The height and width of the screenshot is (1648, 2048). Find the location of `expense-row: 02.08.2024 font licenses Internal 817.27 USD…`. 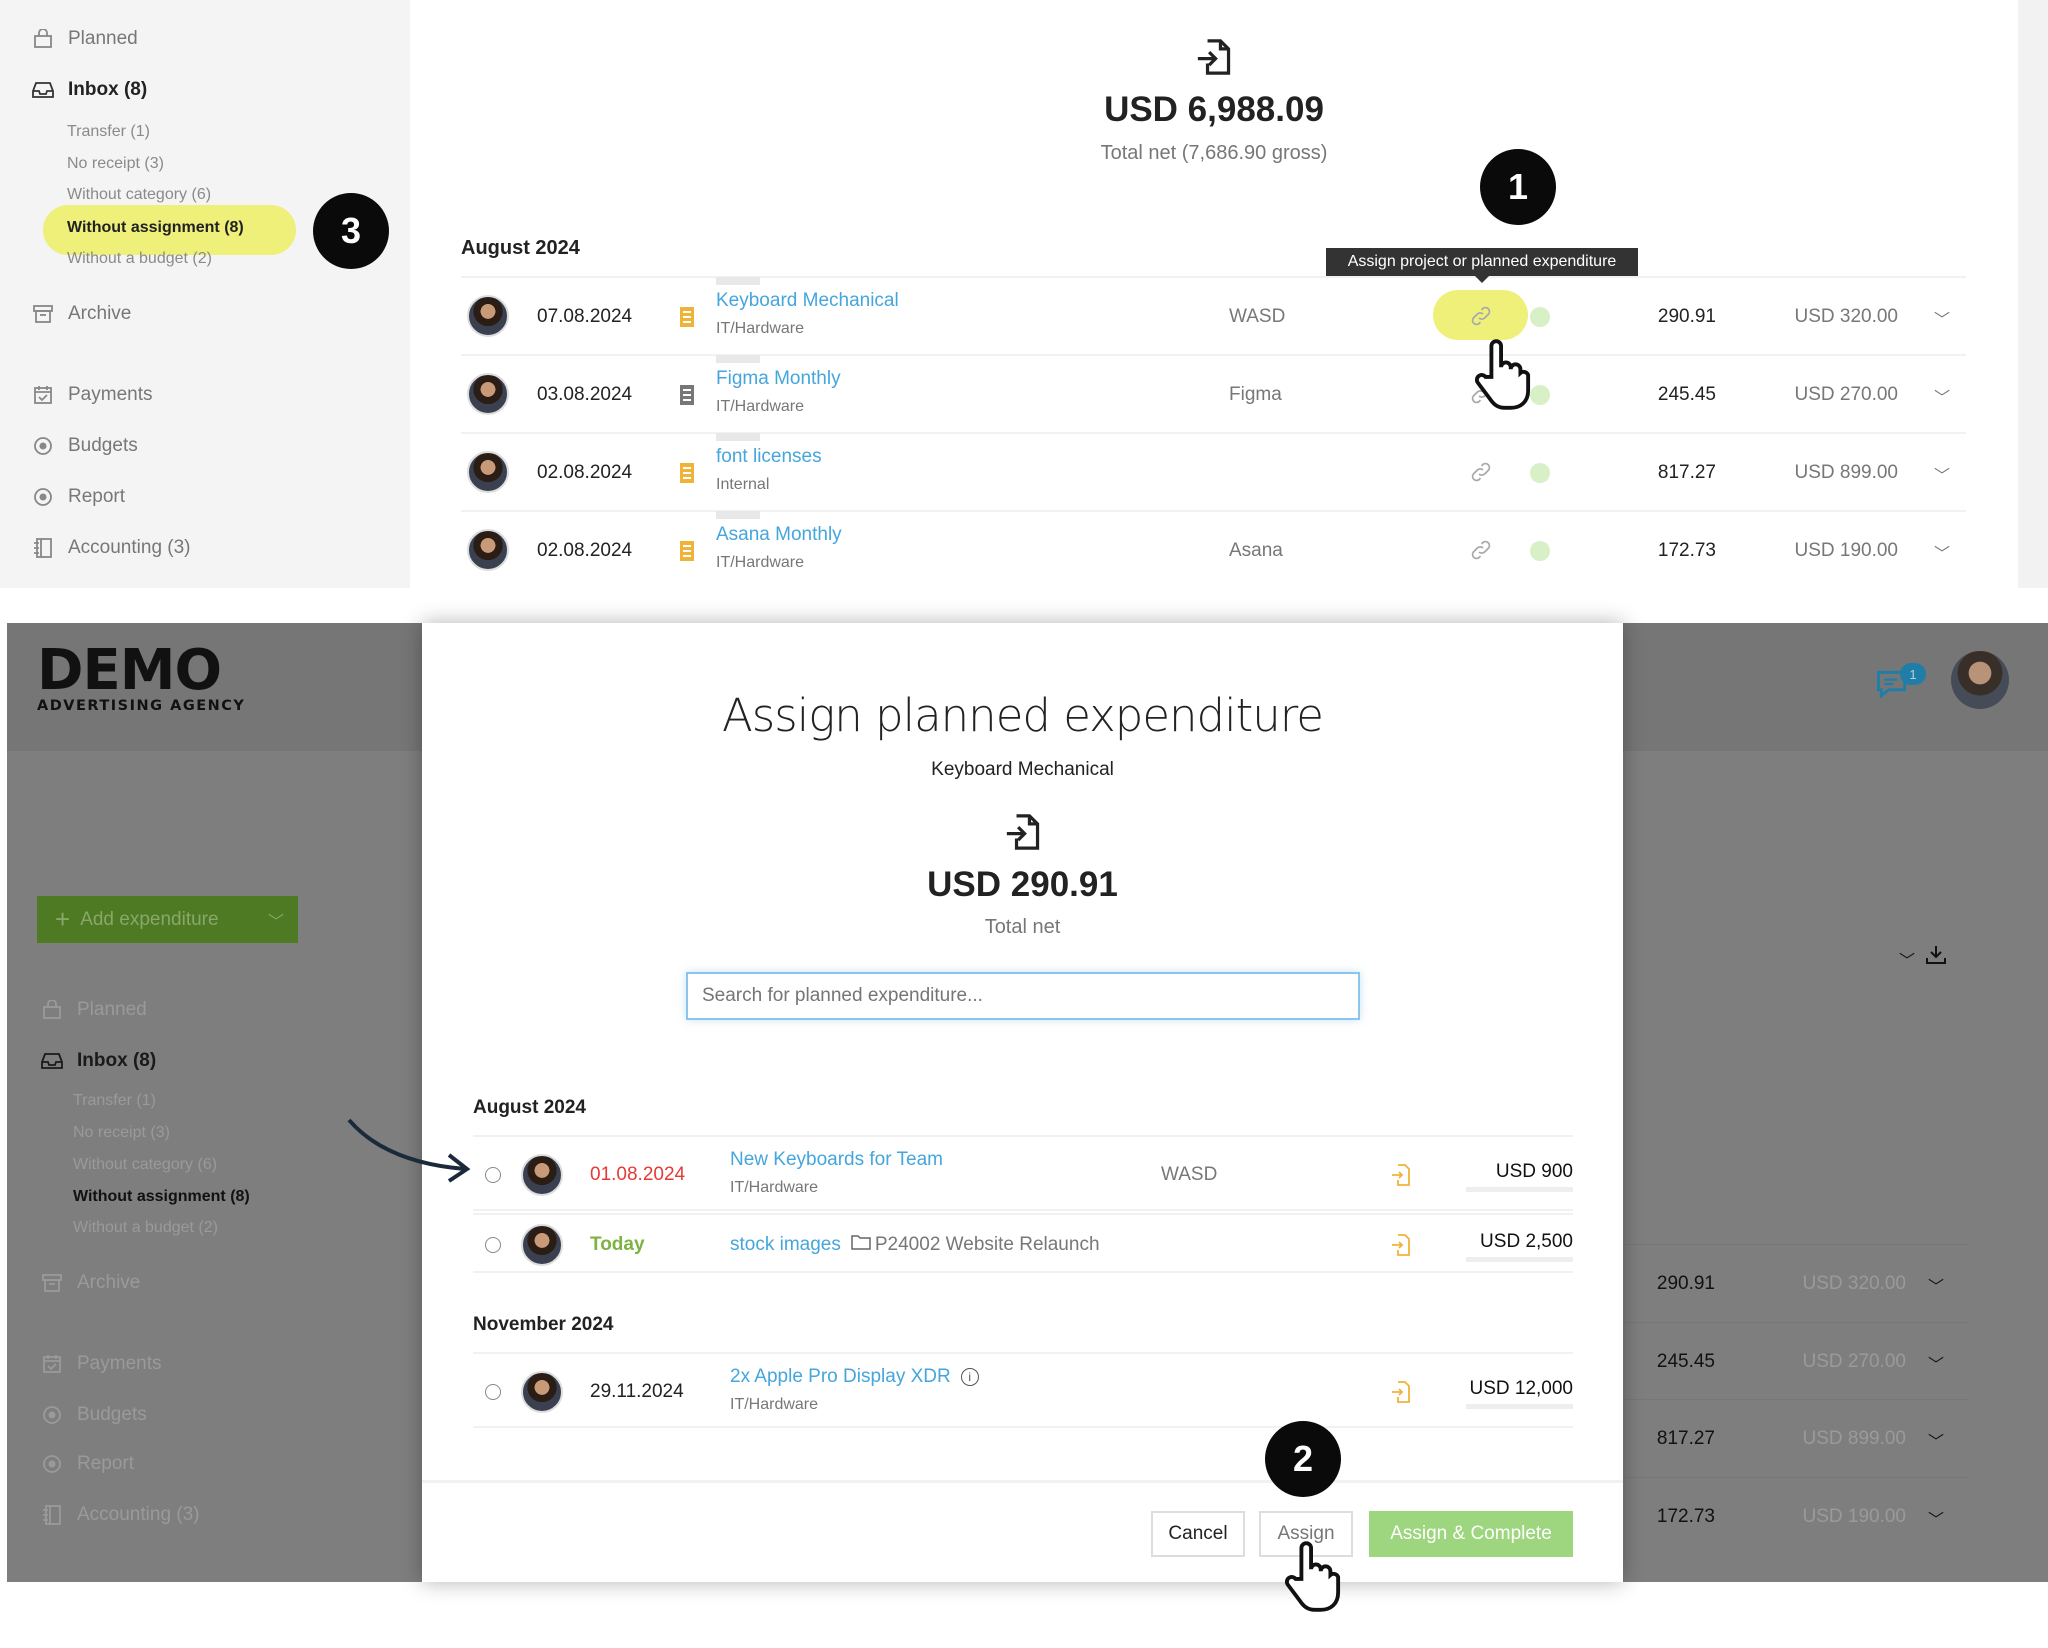

expense-row: 02.08.2024 font licenses Internal 817.27 USD… is located at coordinates (1213, 471).